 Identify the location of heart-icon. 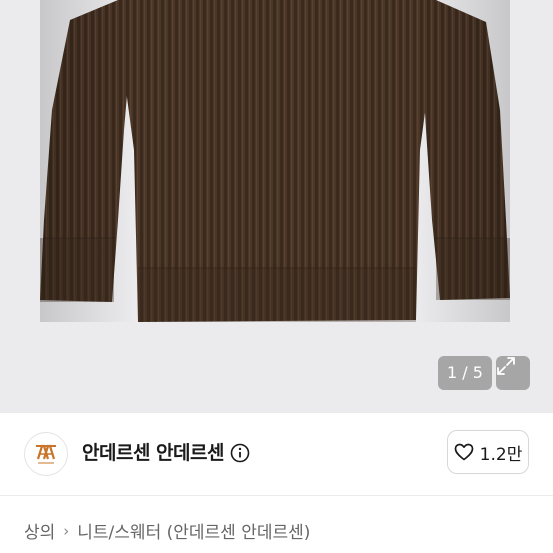
(464, 452).